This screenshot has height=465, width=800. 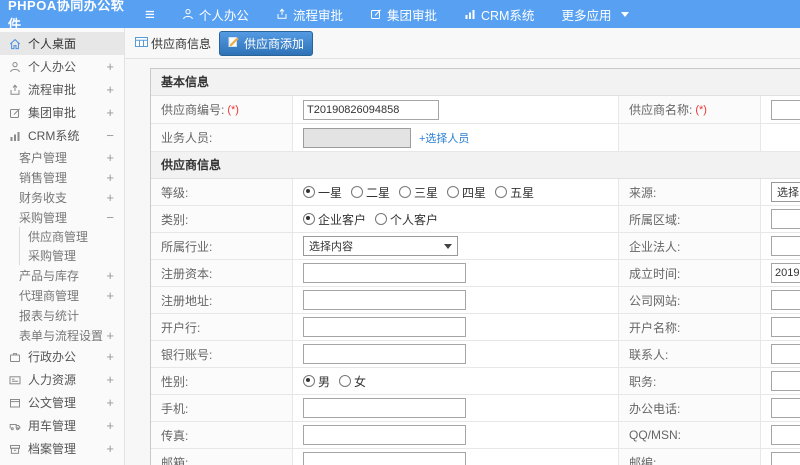 What do you see at coordinates (62, 402) in the screenshot?
I see `sidebar-item-document-mgmt: 公文管理 +` at bounding box center [62, 402].